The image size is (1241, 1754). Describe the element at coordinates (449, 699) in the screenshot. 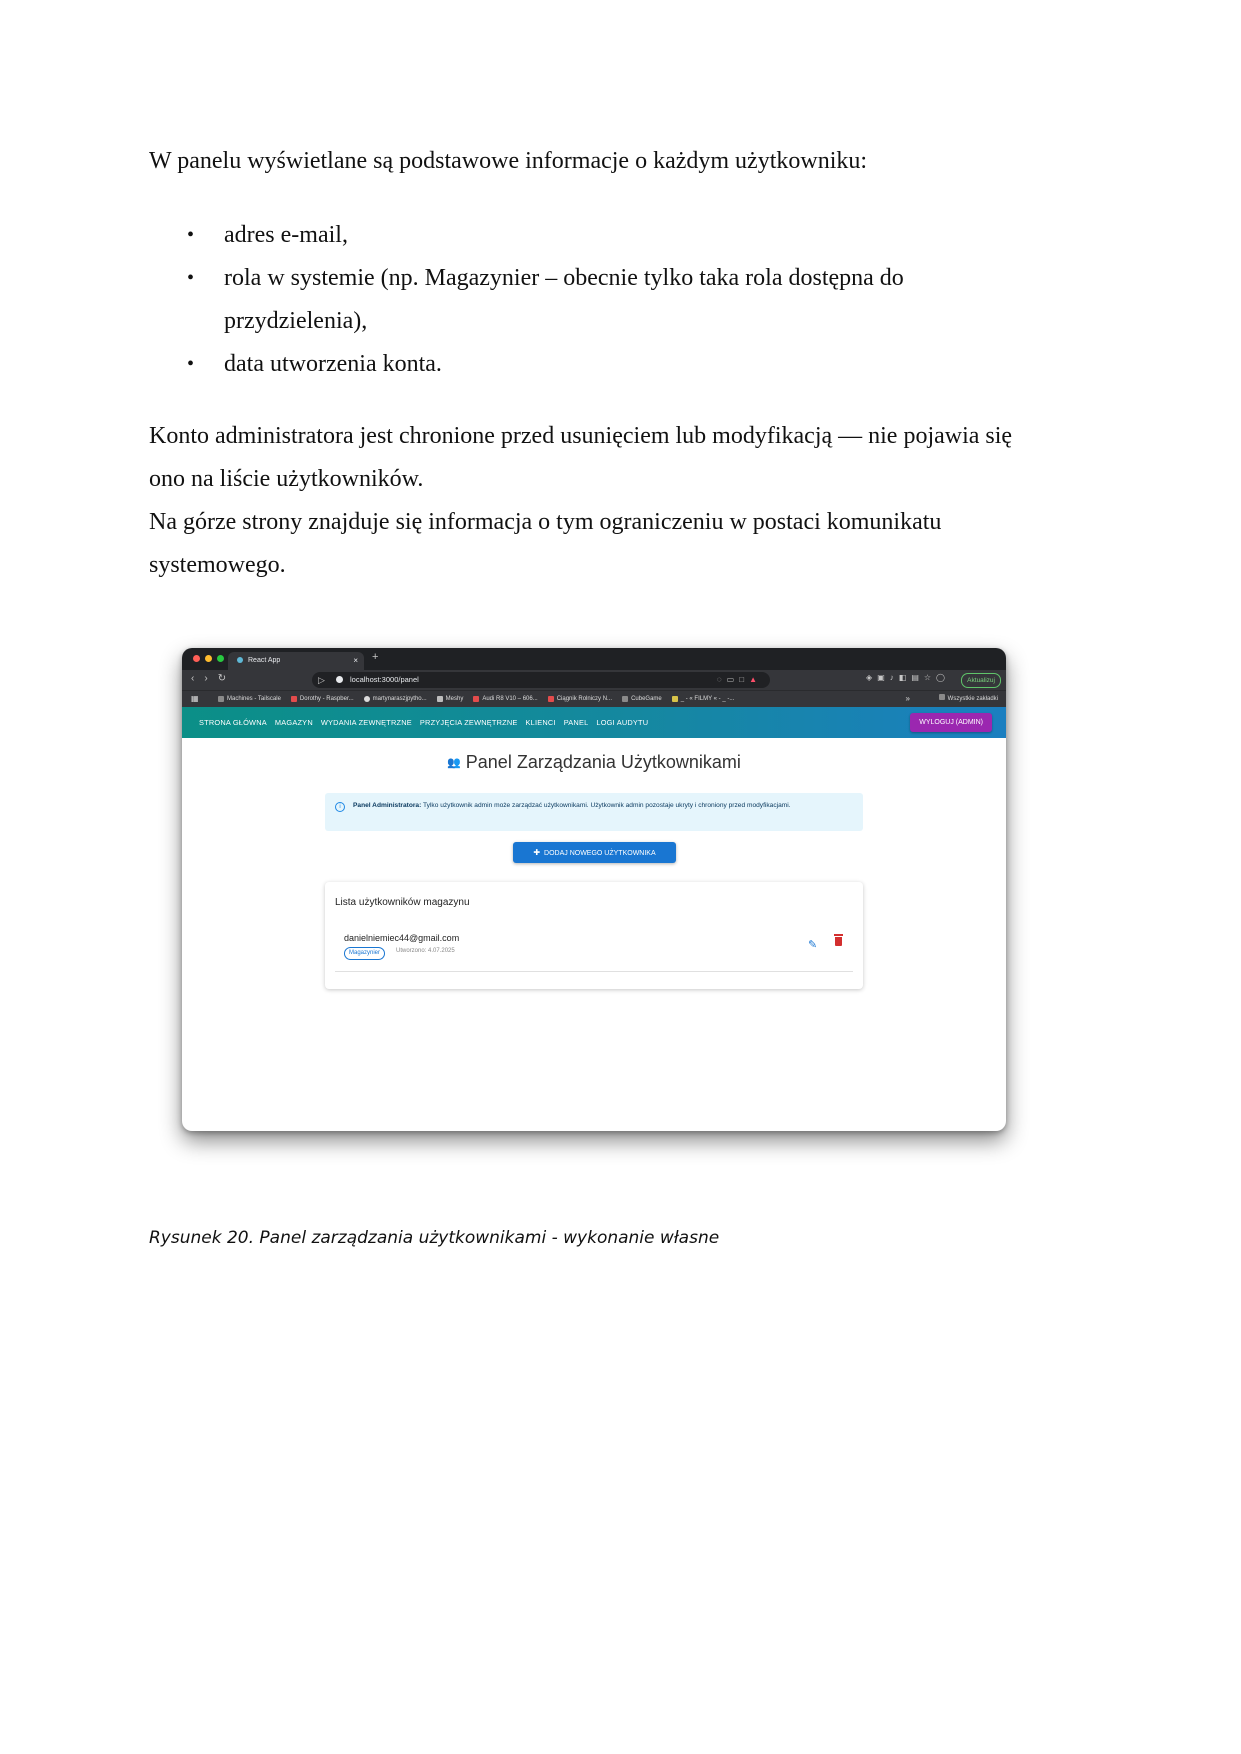

I see `bookmark-item: Meshy` at that location.